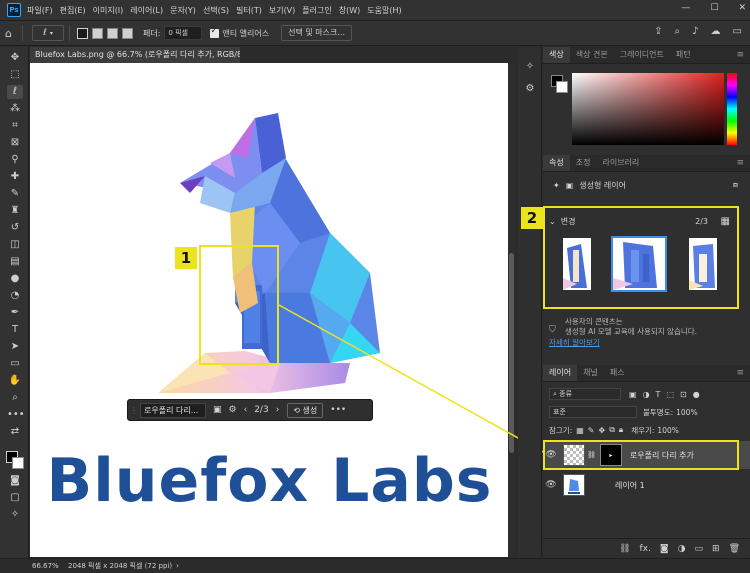 The height and width of the screenshot is (573, 750). Describe the element at coordinates (73, 10) in the screenshot. I see `menu-edit: 편집(E)` at that location.